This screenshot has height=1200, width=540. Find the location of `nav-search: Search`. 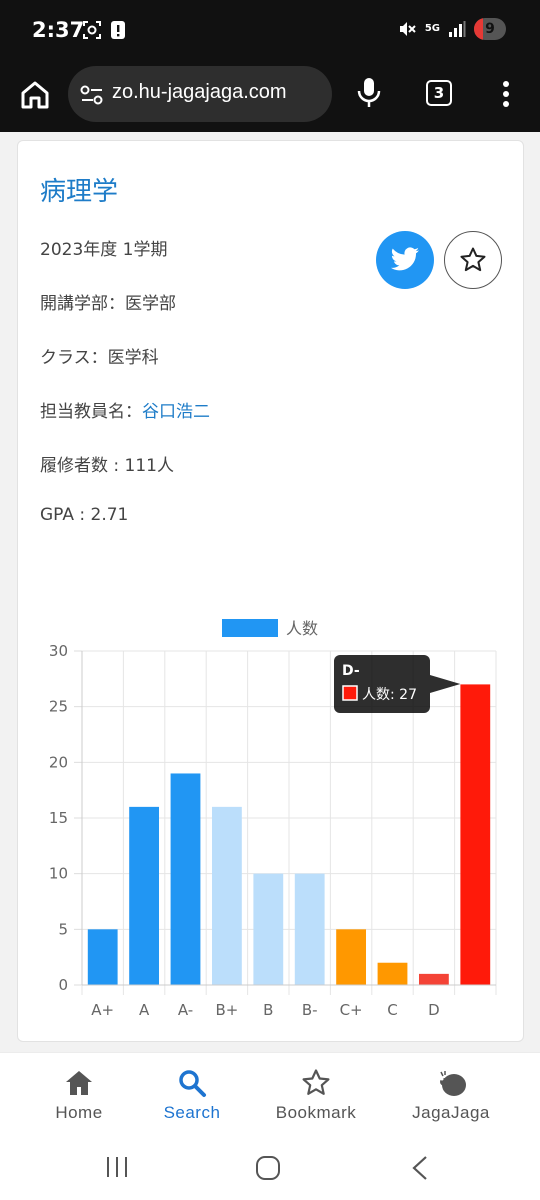

nav-search: Search is located at coordinates (192, 1095).